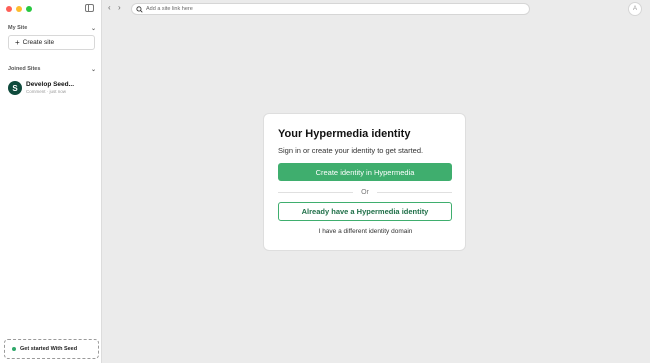 The width and height of the screenshot is (650, 363). What do you see at coordinates (344, 134) in the screenshot?
I see `card-title: Your Hypermedia identity` at bounding box center [344, 134].